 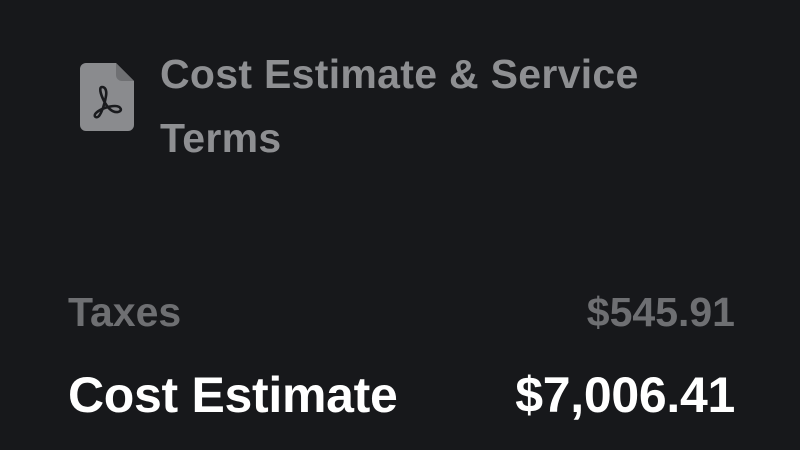 What do you see at coordinates (233, 395) in the screenshot?
I see `cost-estimate-label: Cost Estimate` at bounding box center [233, 395].